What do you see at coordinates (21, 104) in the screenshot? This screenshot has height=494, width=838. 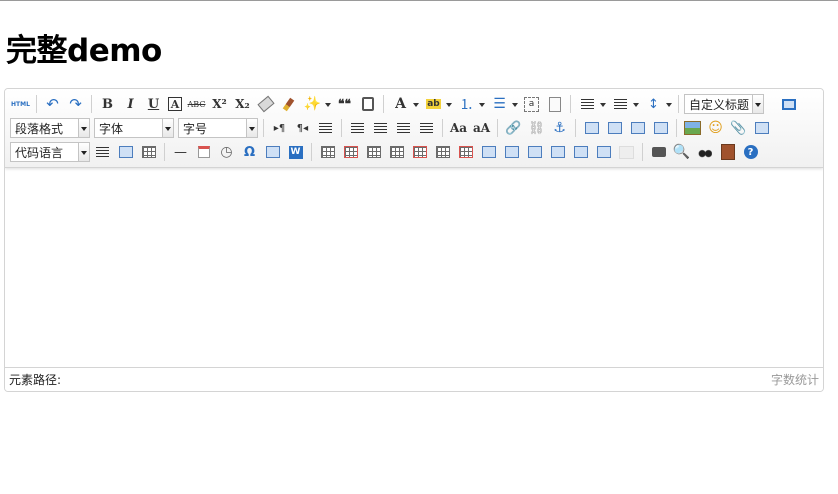 I see `source-html-button: HTML` at bounding box center [21, 104].